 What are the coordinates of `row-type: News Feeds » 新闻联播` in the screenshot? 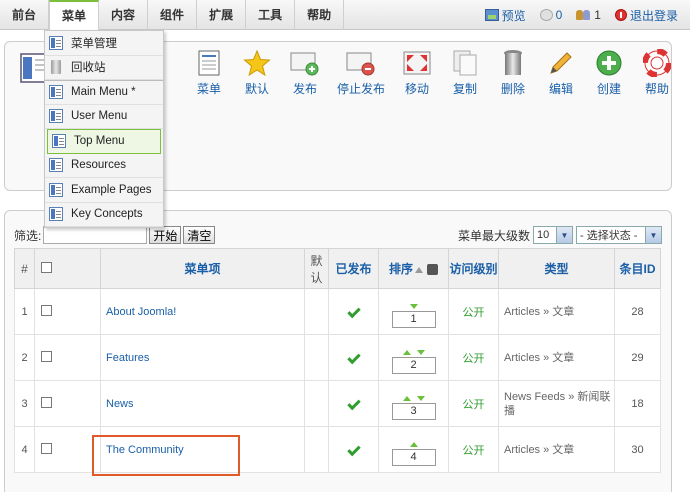 It's located at (556, 403).